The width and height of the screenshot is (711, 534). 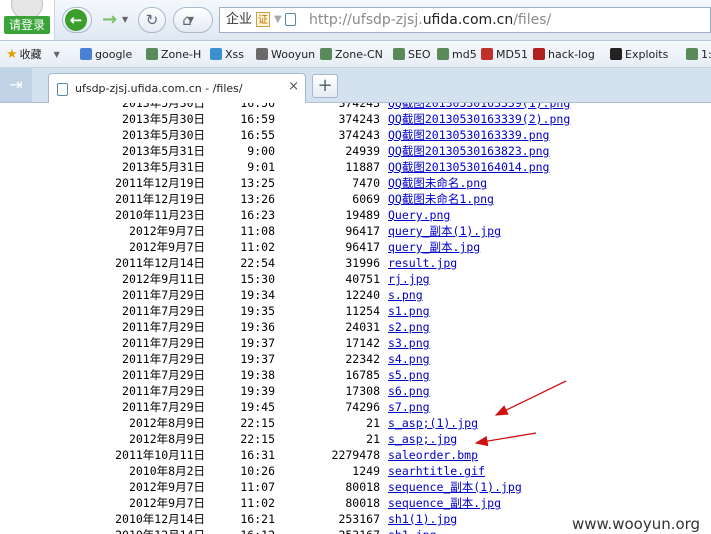 I want to click on file-size: 2279478, so click(x=355, y=455).